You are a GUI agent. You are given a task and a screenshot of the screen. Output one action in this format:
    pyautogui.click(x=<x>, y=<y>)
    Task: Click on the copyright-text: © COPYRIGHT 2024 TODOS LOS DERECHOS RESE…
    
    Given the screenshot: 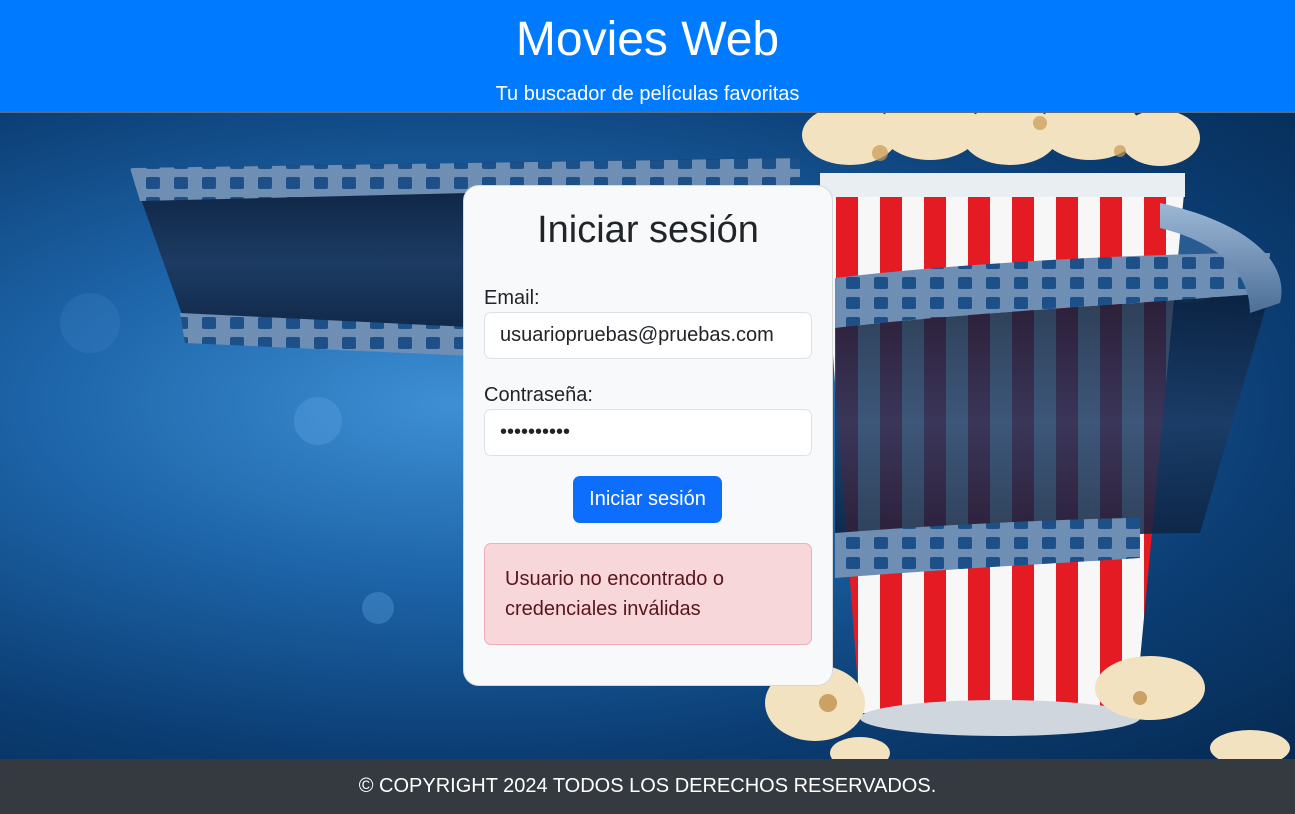 What is the action you would take?
    pyautogui.click(x=647, y=786)
    